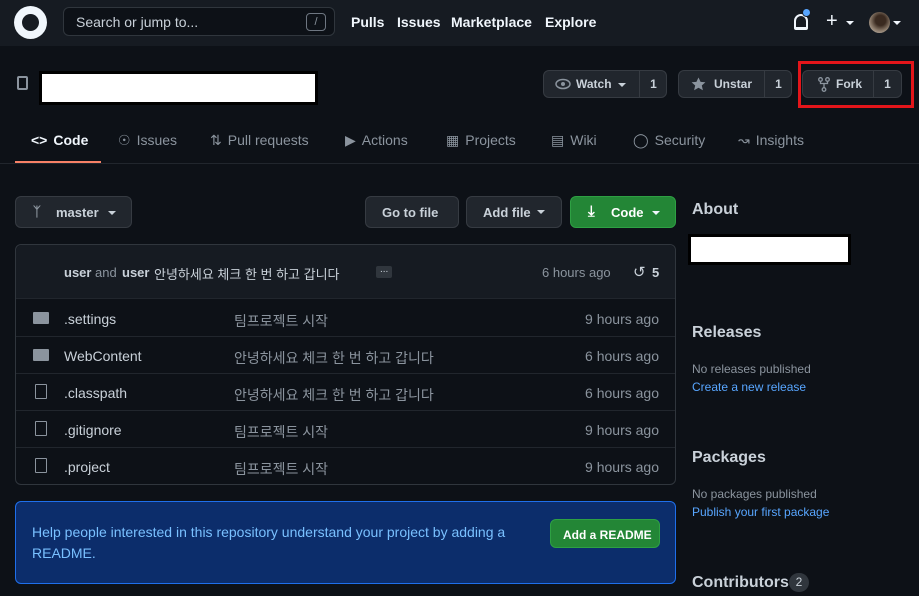  What do you see at coordinates (656, 213) in the screenshot?
I see `code-caret-icon` at bounding box center [656, 213].